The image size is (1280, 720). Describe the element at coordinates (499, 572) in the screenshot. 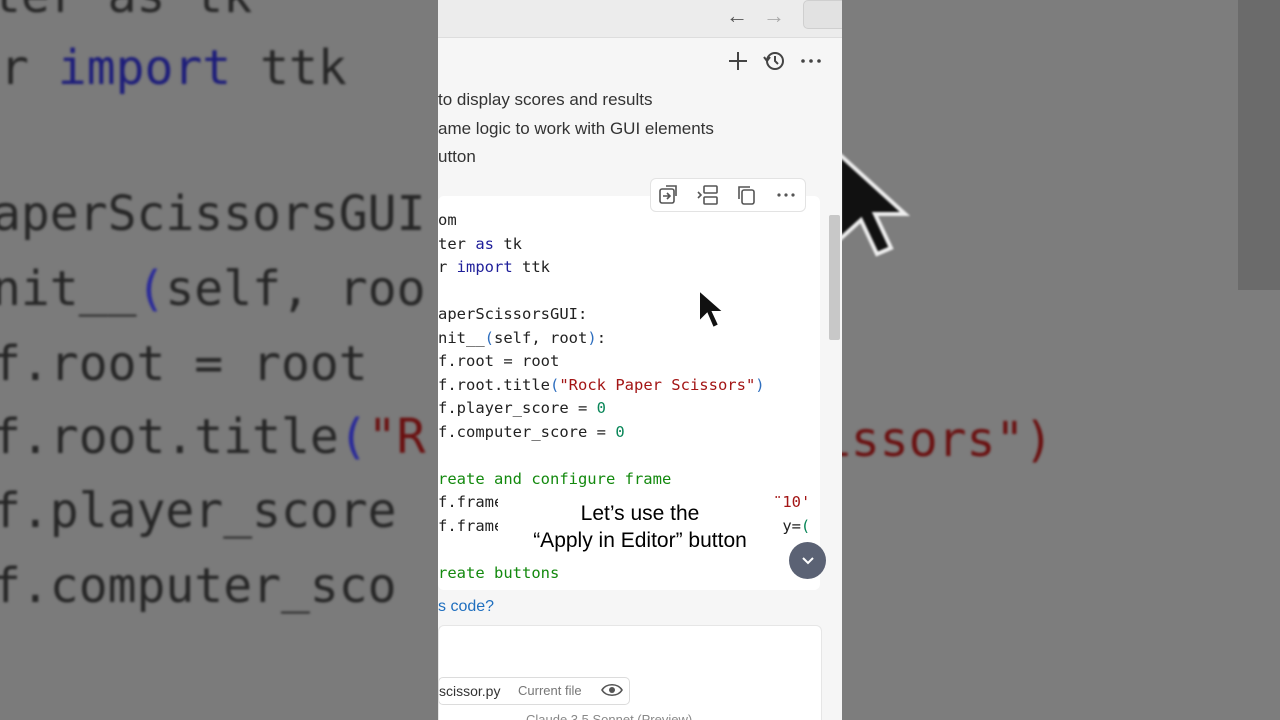

I see `code-line: reate buttons` at that location.